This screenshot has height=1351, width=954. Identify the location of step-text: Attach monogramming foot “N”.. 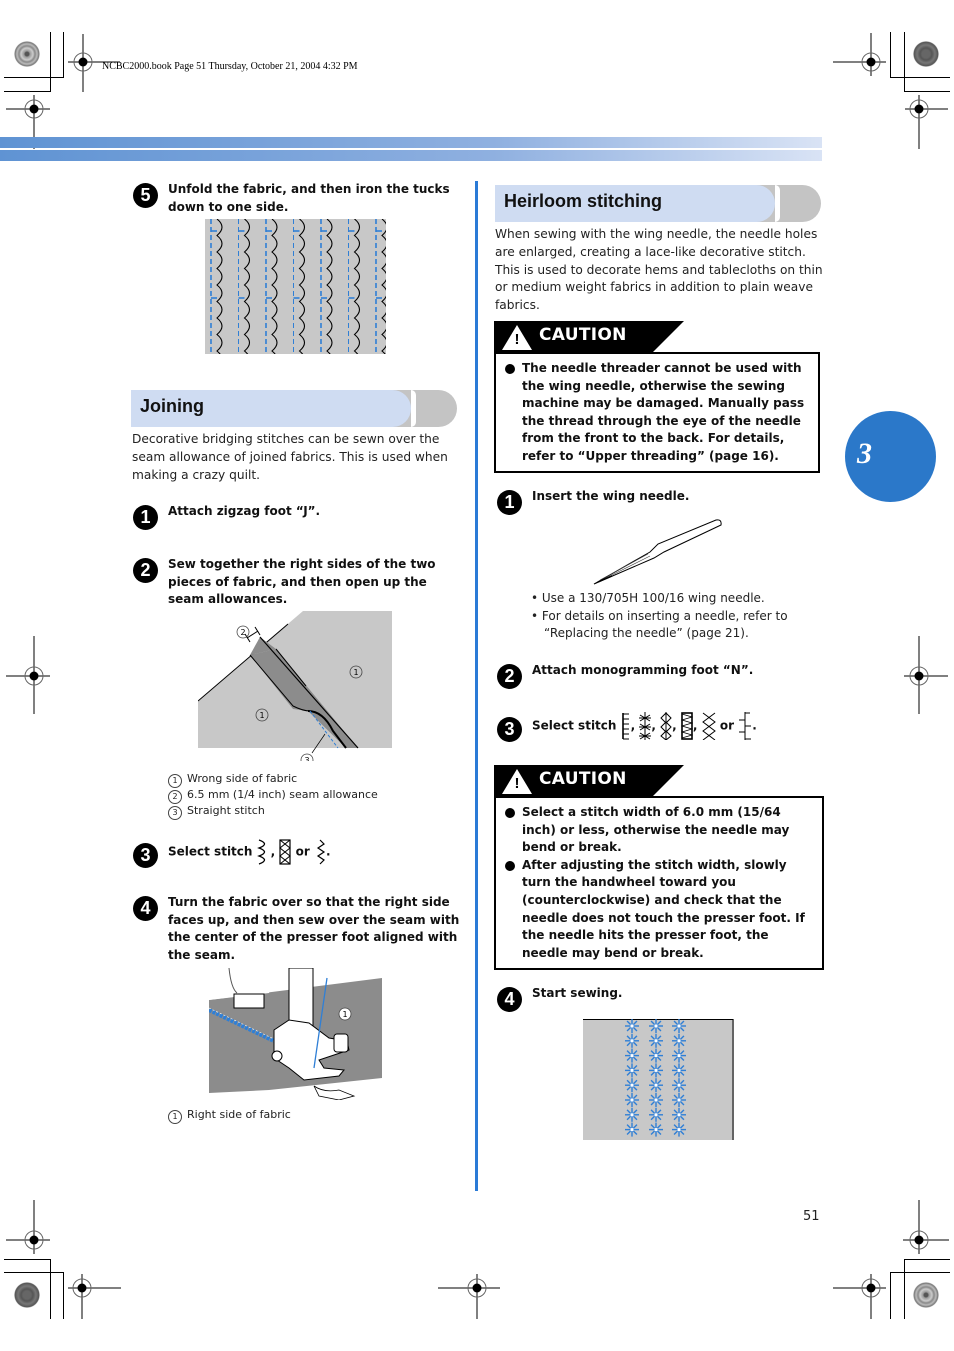
(643, 670).